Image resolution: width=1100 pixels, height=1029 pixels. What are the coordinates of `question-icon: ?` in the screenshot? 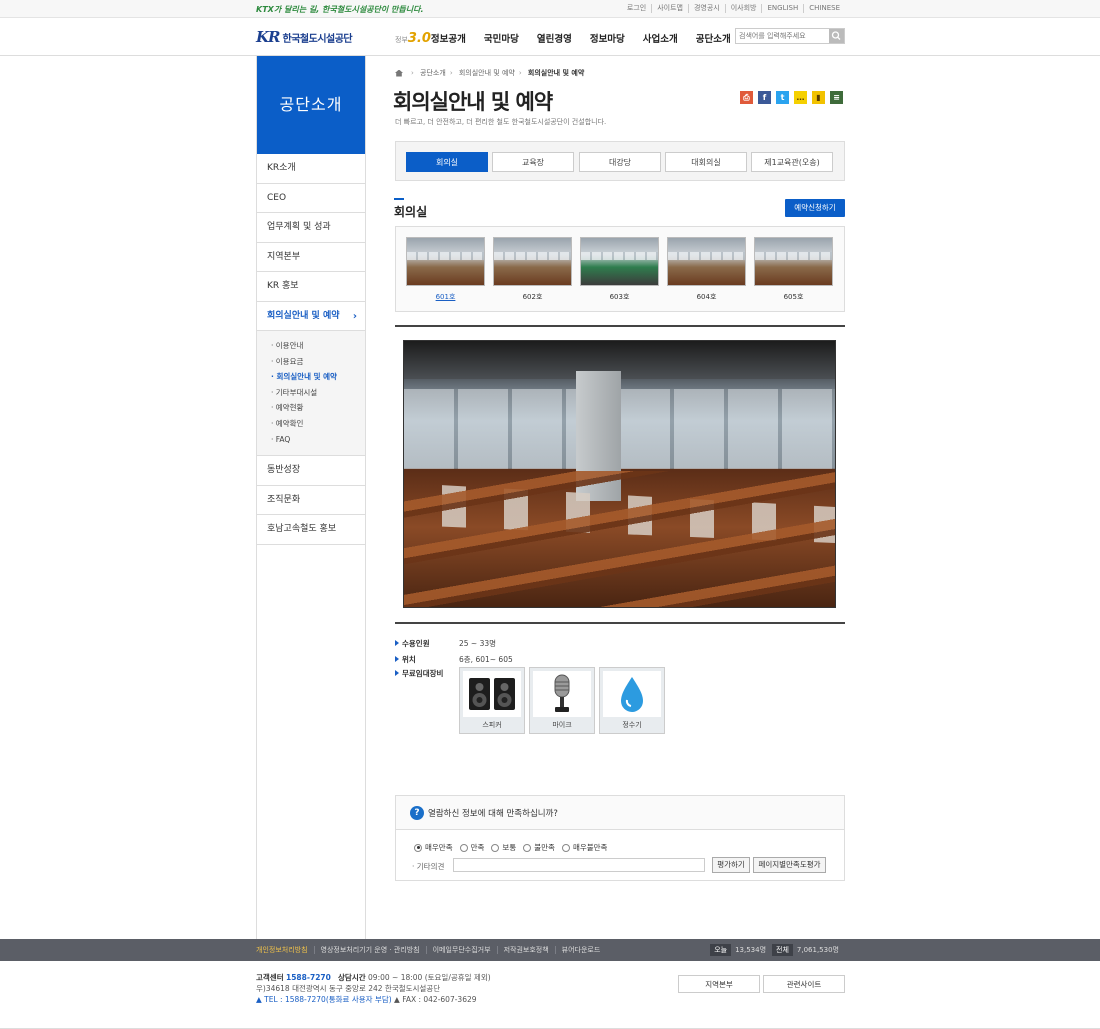 It's located at (417, 813).